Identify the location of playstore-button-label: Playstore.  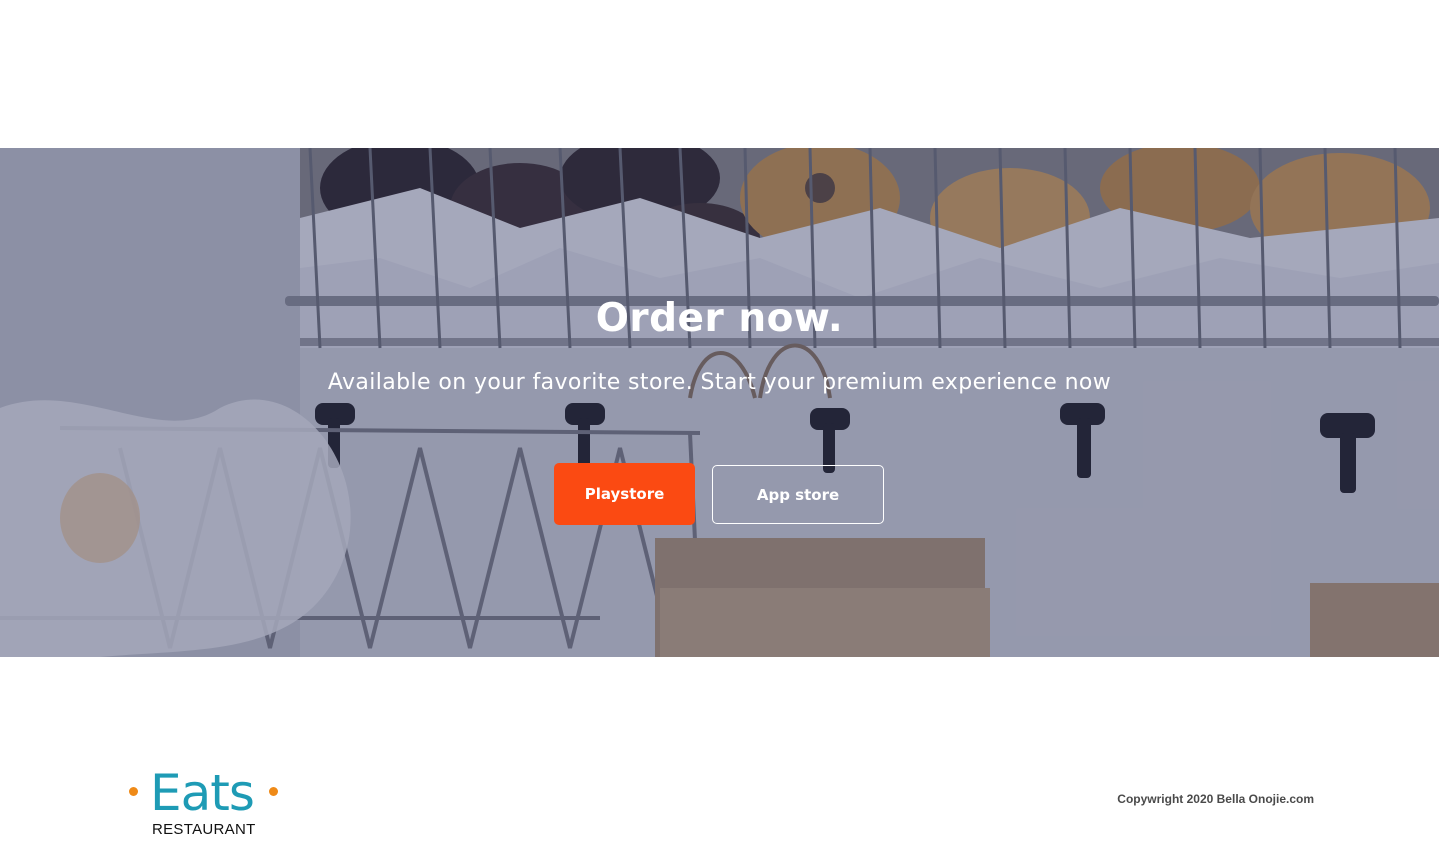
(624, 494).